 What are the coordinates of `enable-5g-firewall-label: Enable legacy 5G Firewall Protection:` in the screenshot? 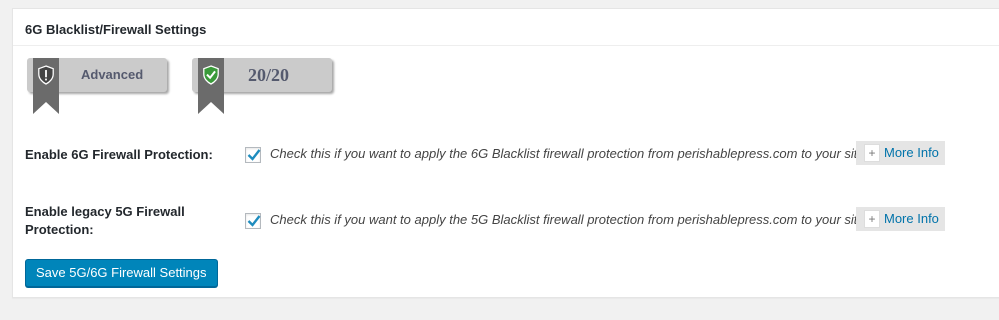 It's located at (105, 220).